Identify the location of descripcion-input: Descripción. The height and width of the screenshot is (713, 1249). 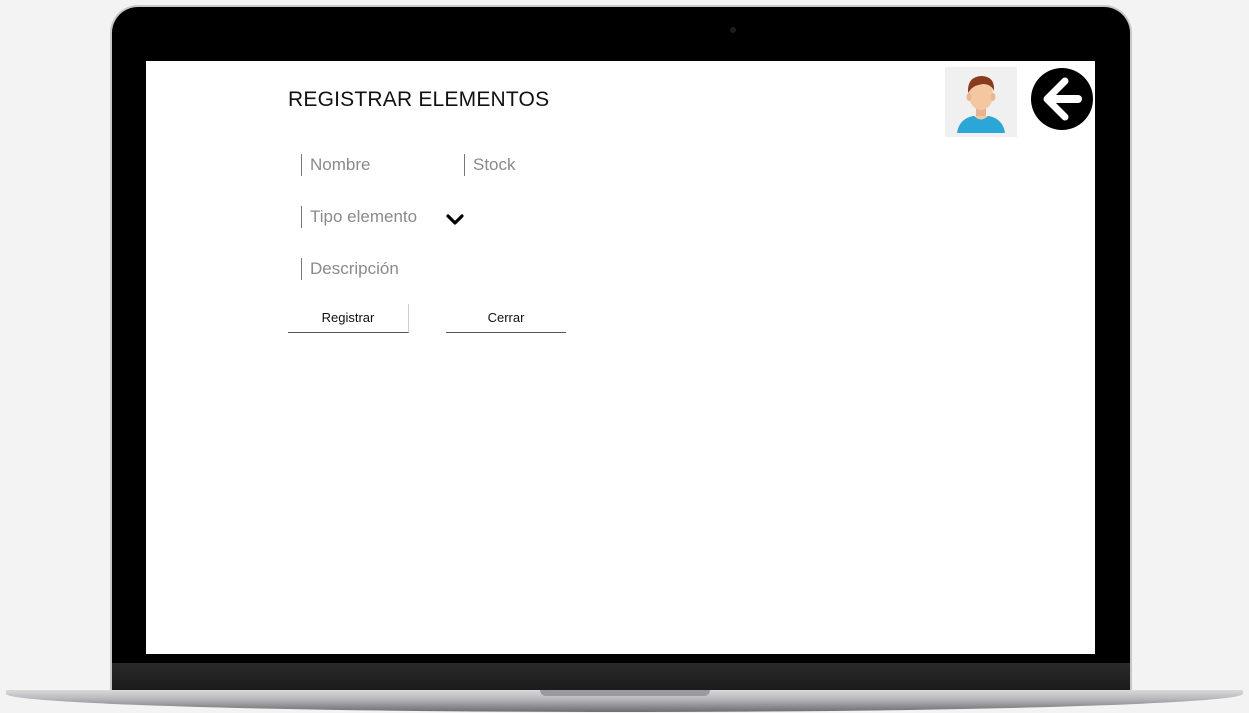
(405, 269).